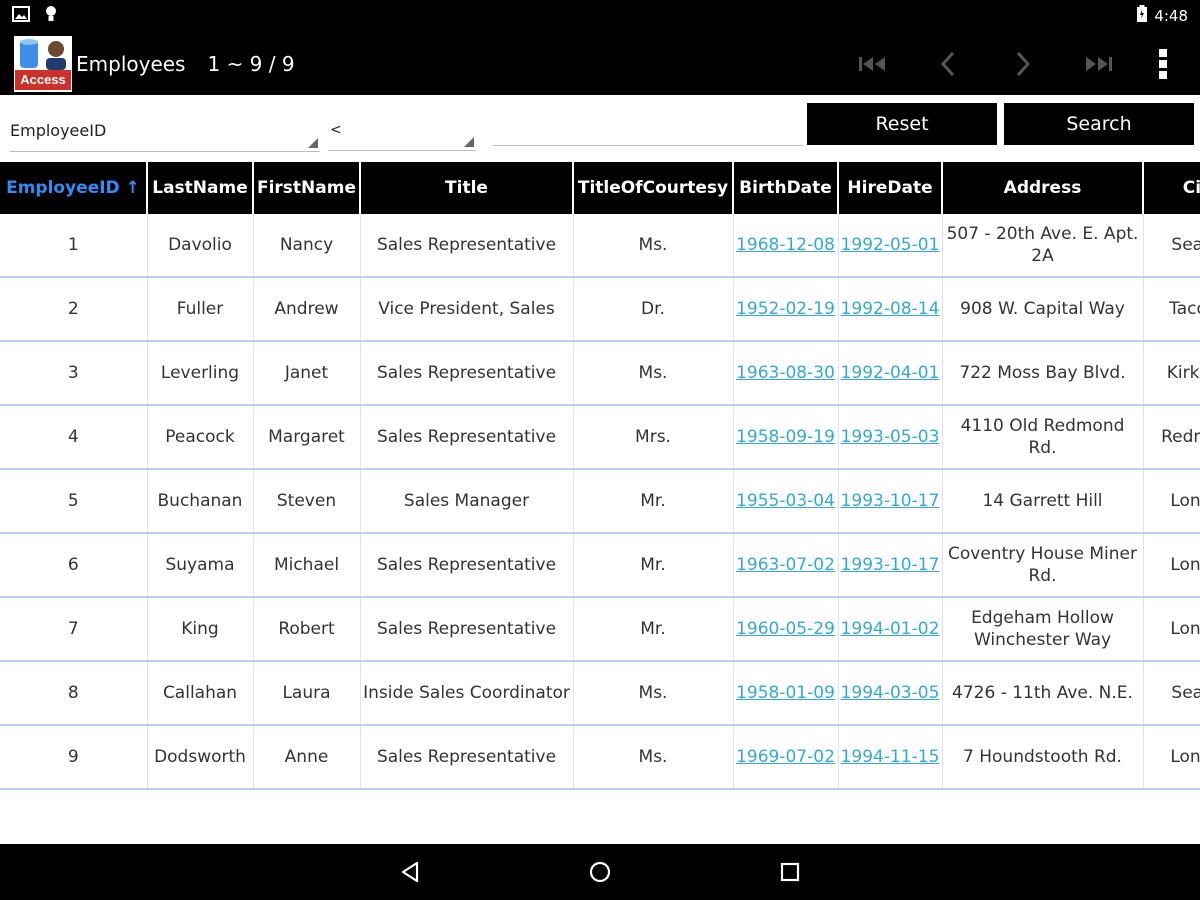 The height and width of the screenshot is (900, 1200). What do you see at coordinates (1171, 757) in the screenshot?
I see `cell-city: London` at bounding box center [1171, 757].